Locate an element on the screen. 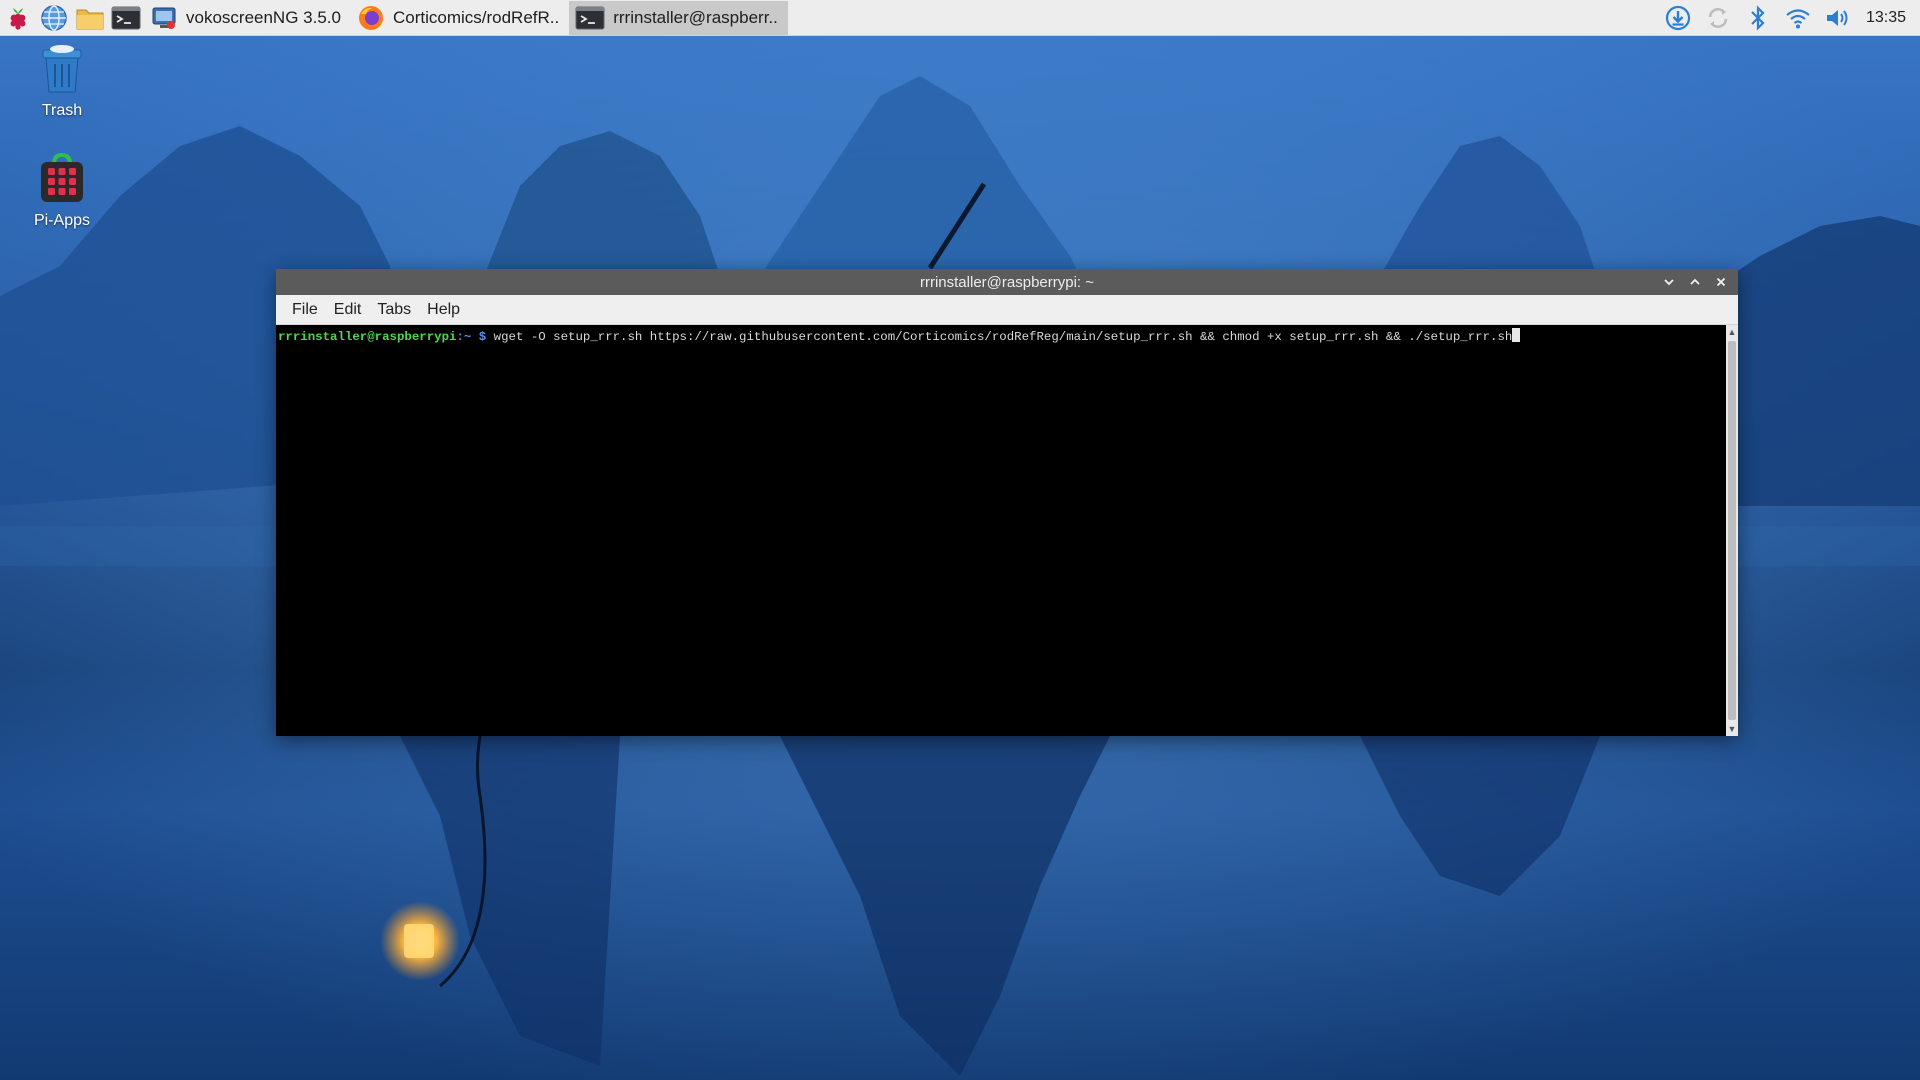 The image size is (1920, 1080). scrollbar-thumb is located at coordinates (1732, 530).